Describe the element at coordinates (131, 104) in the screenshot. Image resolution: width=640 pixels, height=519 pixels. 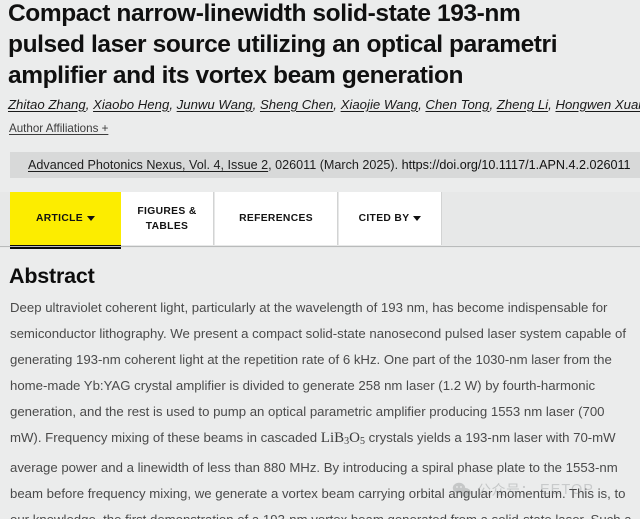
I see `author-link: Xiaobo Heng` at that location.